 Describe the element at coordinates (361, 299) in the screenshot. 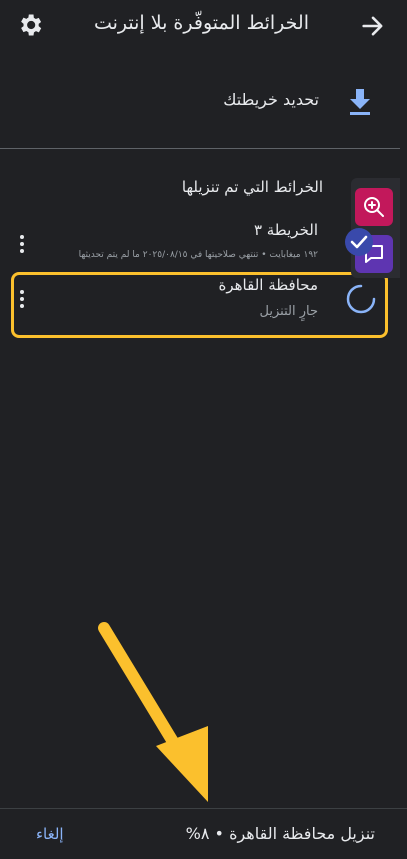

I see `loading-spinner-icon` at that location.